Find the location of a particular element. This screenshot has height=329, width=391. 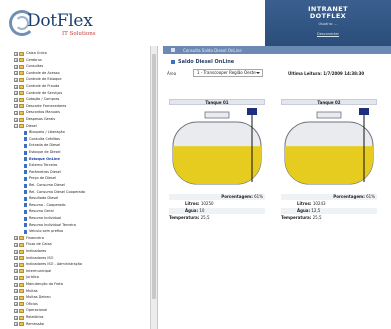

menu-item: + Cerebrus is located at coordinates (28, 60).